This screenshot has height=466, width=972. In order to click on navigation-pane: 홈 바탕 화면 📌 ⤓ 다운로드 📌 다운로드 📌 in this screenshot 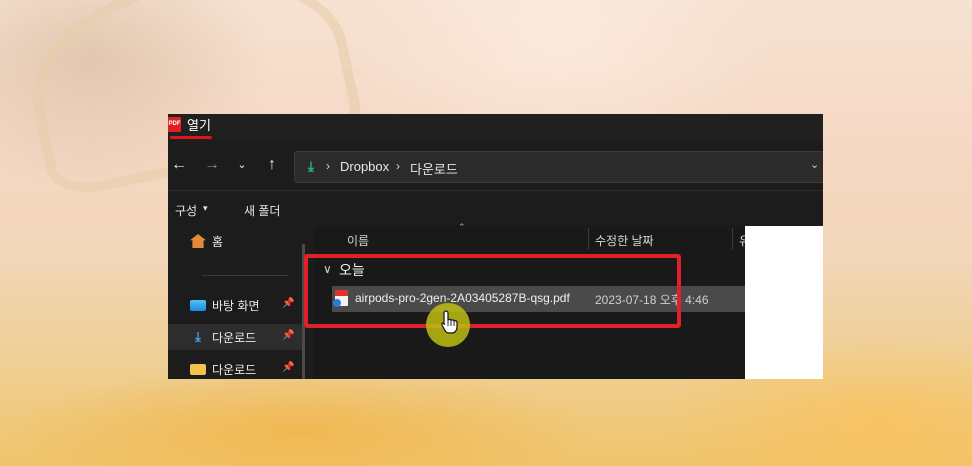, I will do `click(236, 302)`.